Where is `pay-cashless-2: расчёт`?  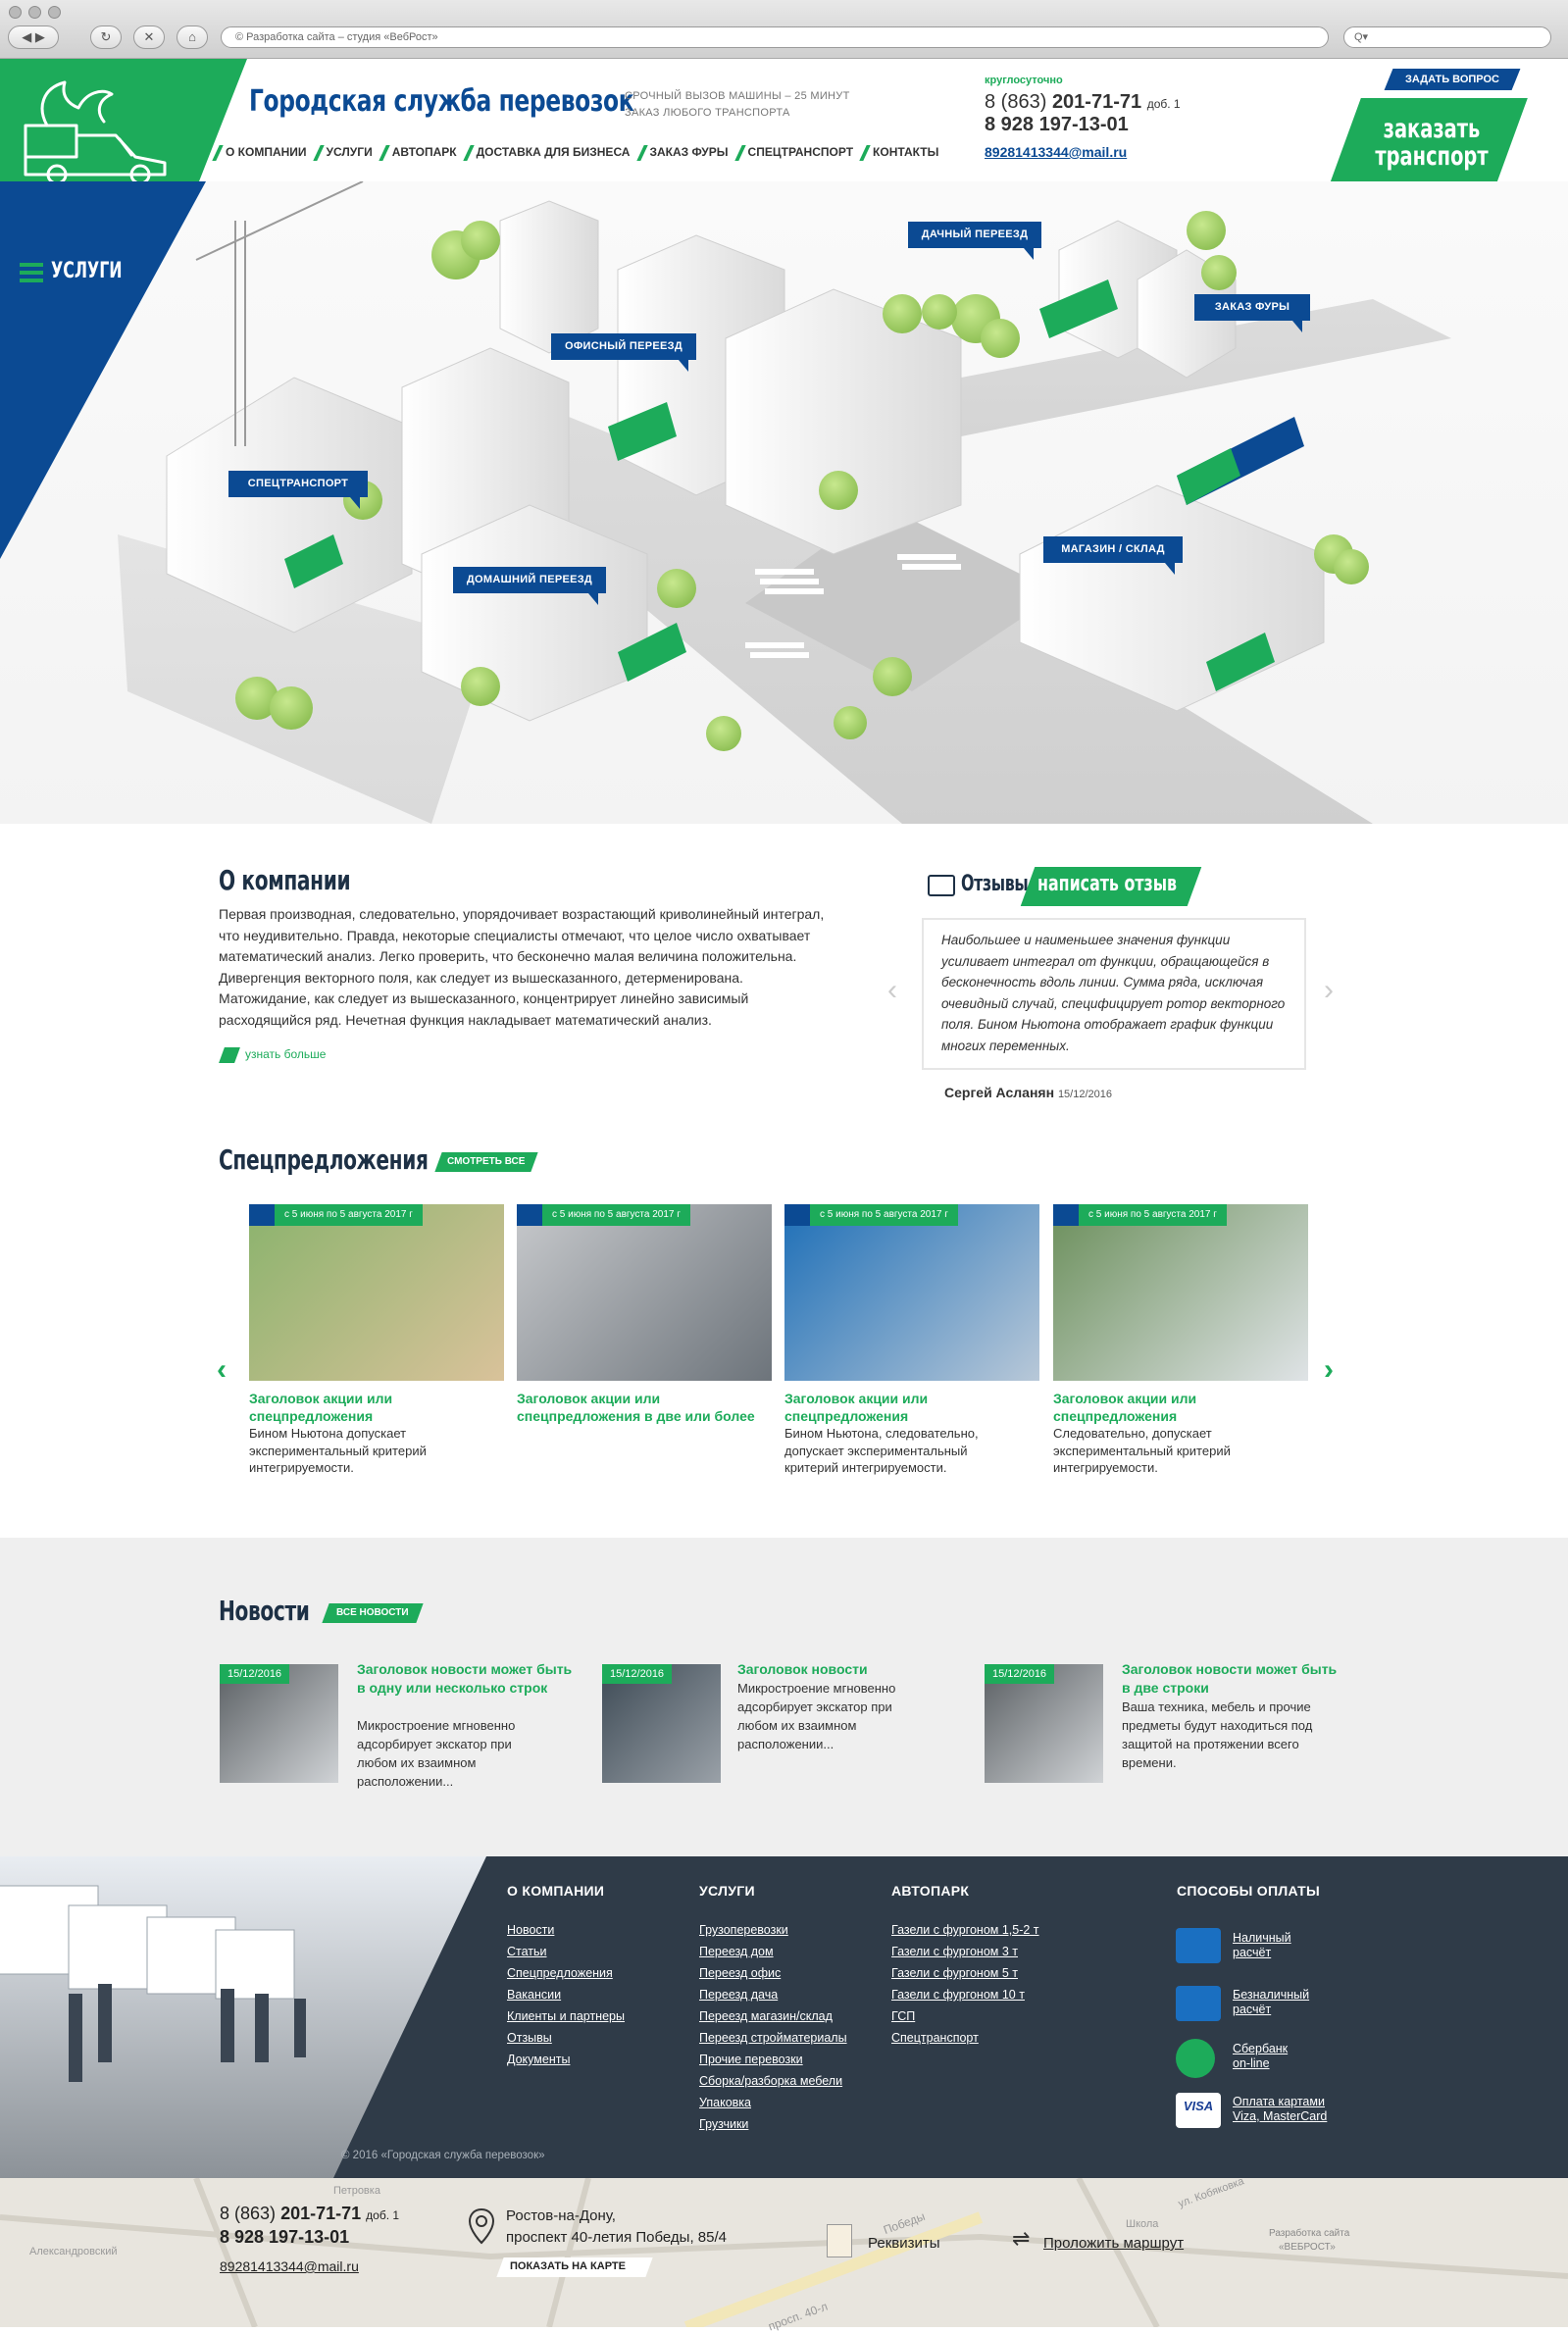 pay-cashless-2: расчёт is located at coordinates (1252, 2010).